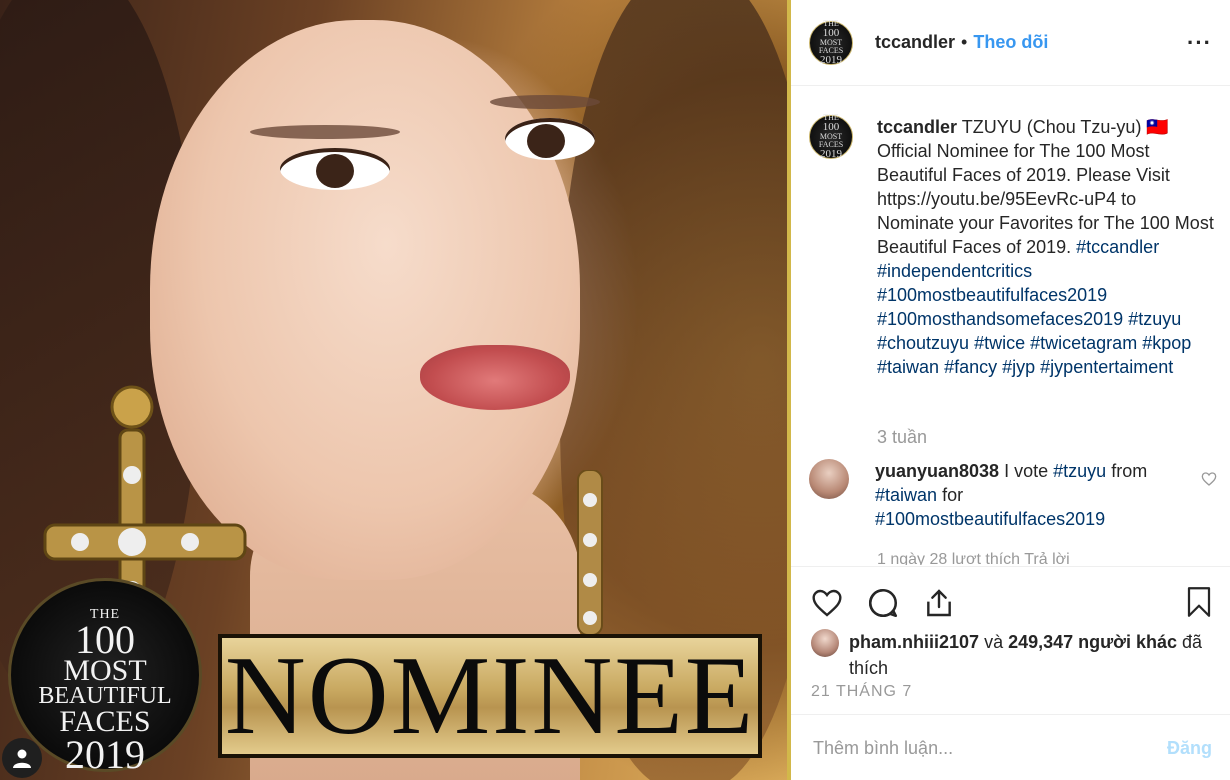  What do you see at coordinates (1154, 319) in the screenshot?
I see `hashtag: #tzuyu` at bounding box center [1154, 319].